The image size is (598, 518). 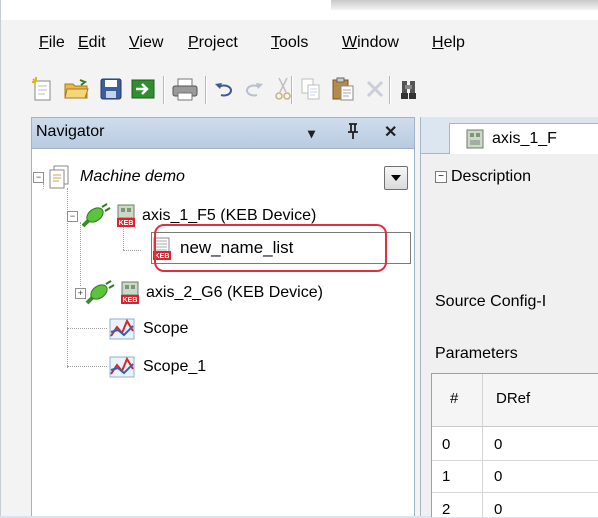 What do you see at coordinates (299, 10) in the screenshot?
I see `title-bar-remnant` at bounding box center [299, 10].